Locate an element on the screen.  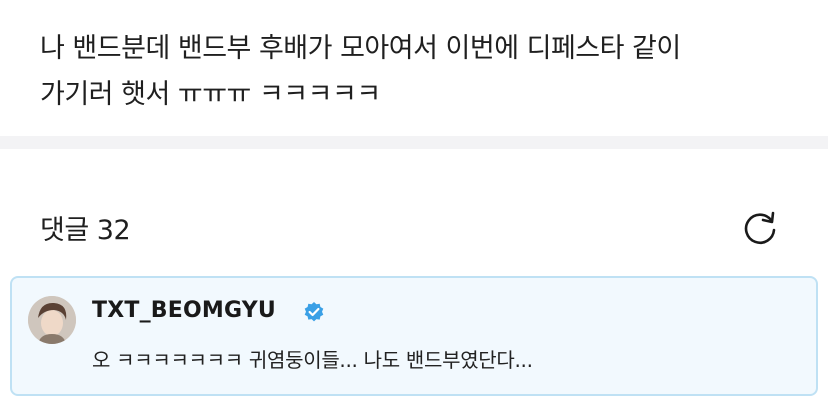
comment-author-name: TXT_BEOMGYU is located at coordinates (184, 310).